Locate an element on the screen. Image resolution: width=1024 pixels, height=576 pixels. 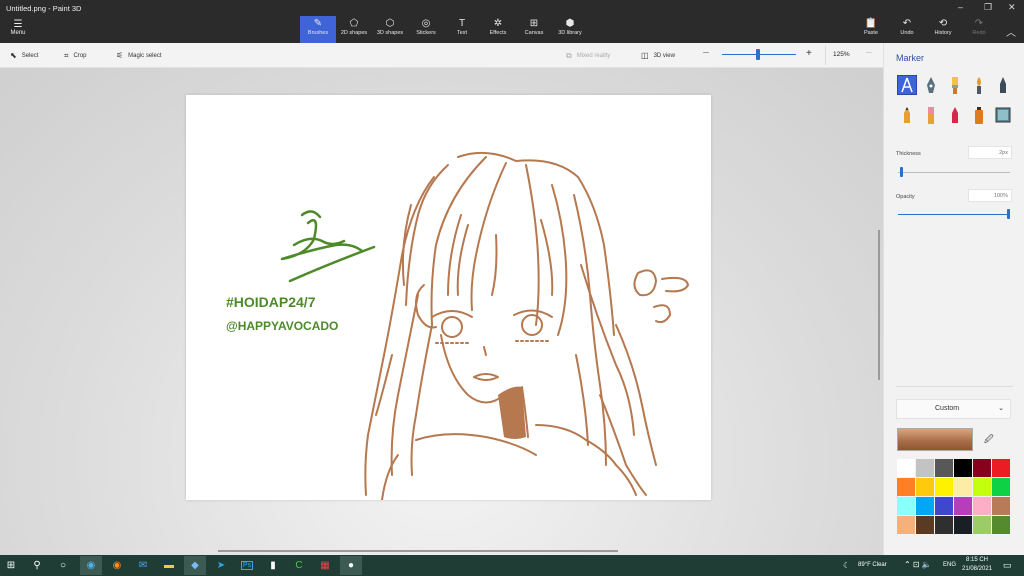
3d-view-button: ◫ 3D view is located at coordinates (658, 55).